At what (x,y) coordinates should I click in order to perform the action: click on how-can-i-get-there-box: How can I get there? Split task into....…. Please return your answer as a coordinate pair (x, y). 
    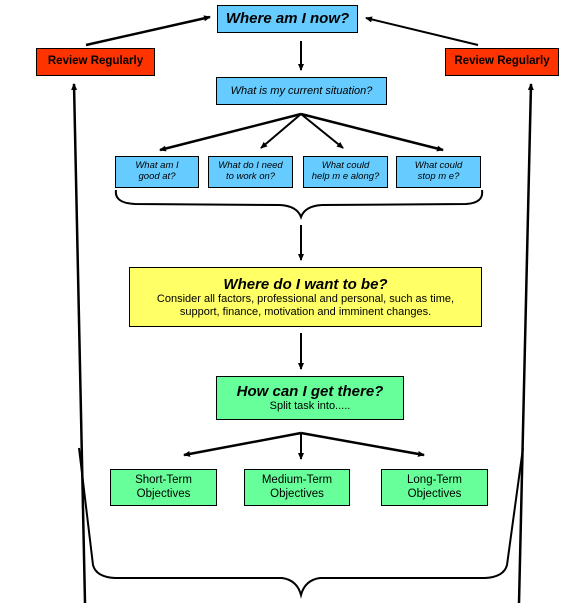
    Looking at the image, I should click on (310, 398).